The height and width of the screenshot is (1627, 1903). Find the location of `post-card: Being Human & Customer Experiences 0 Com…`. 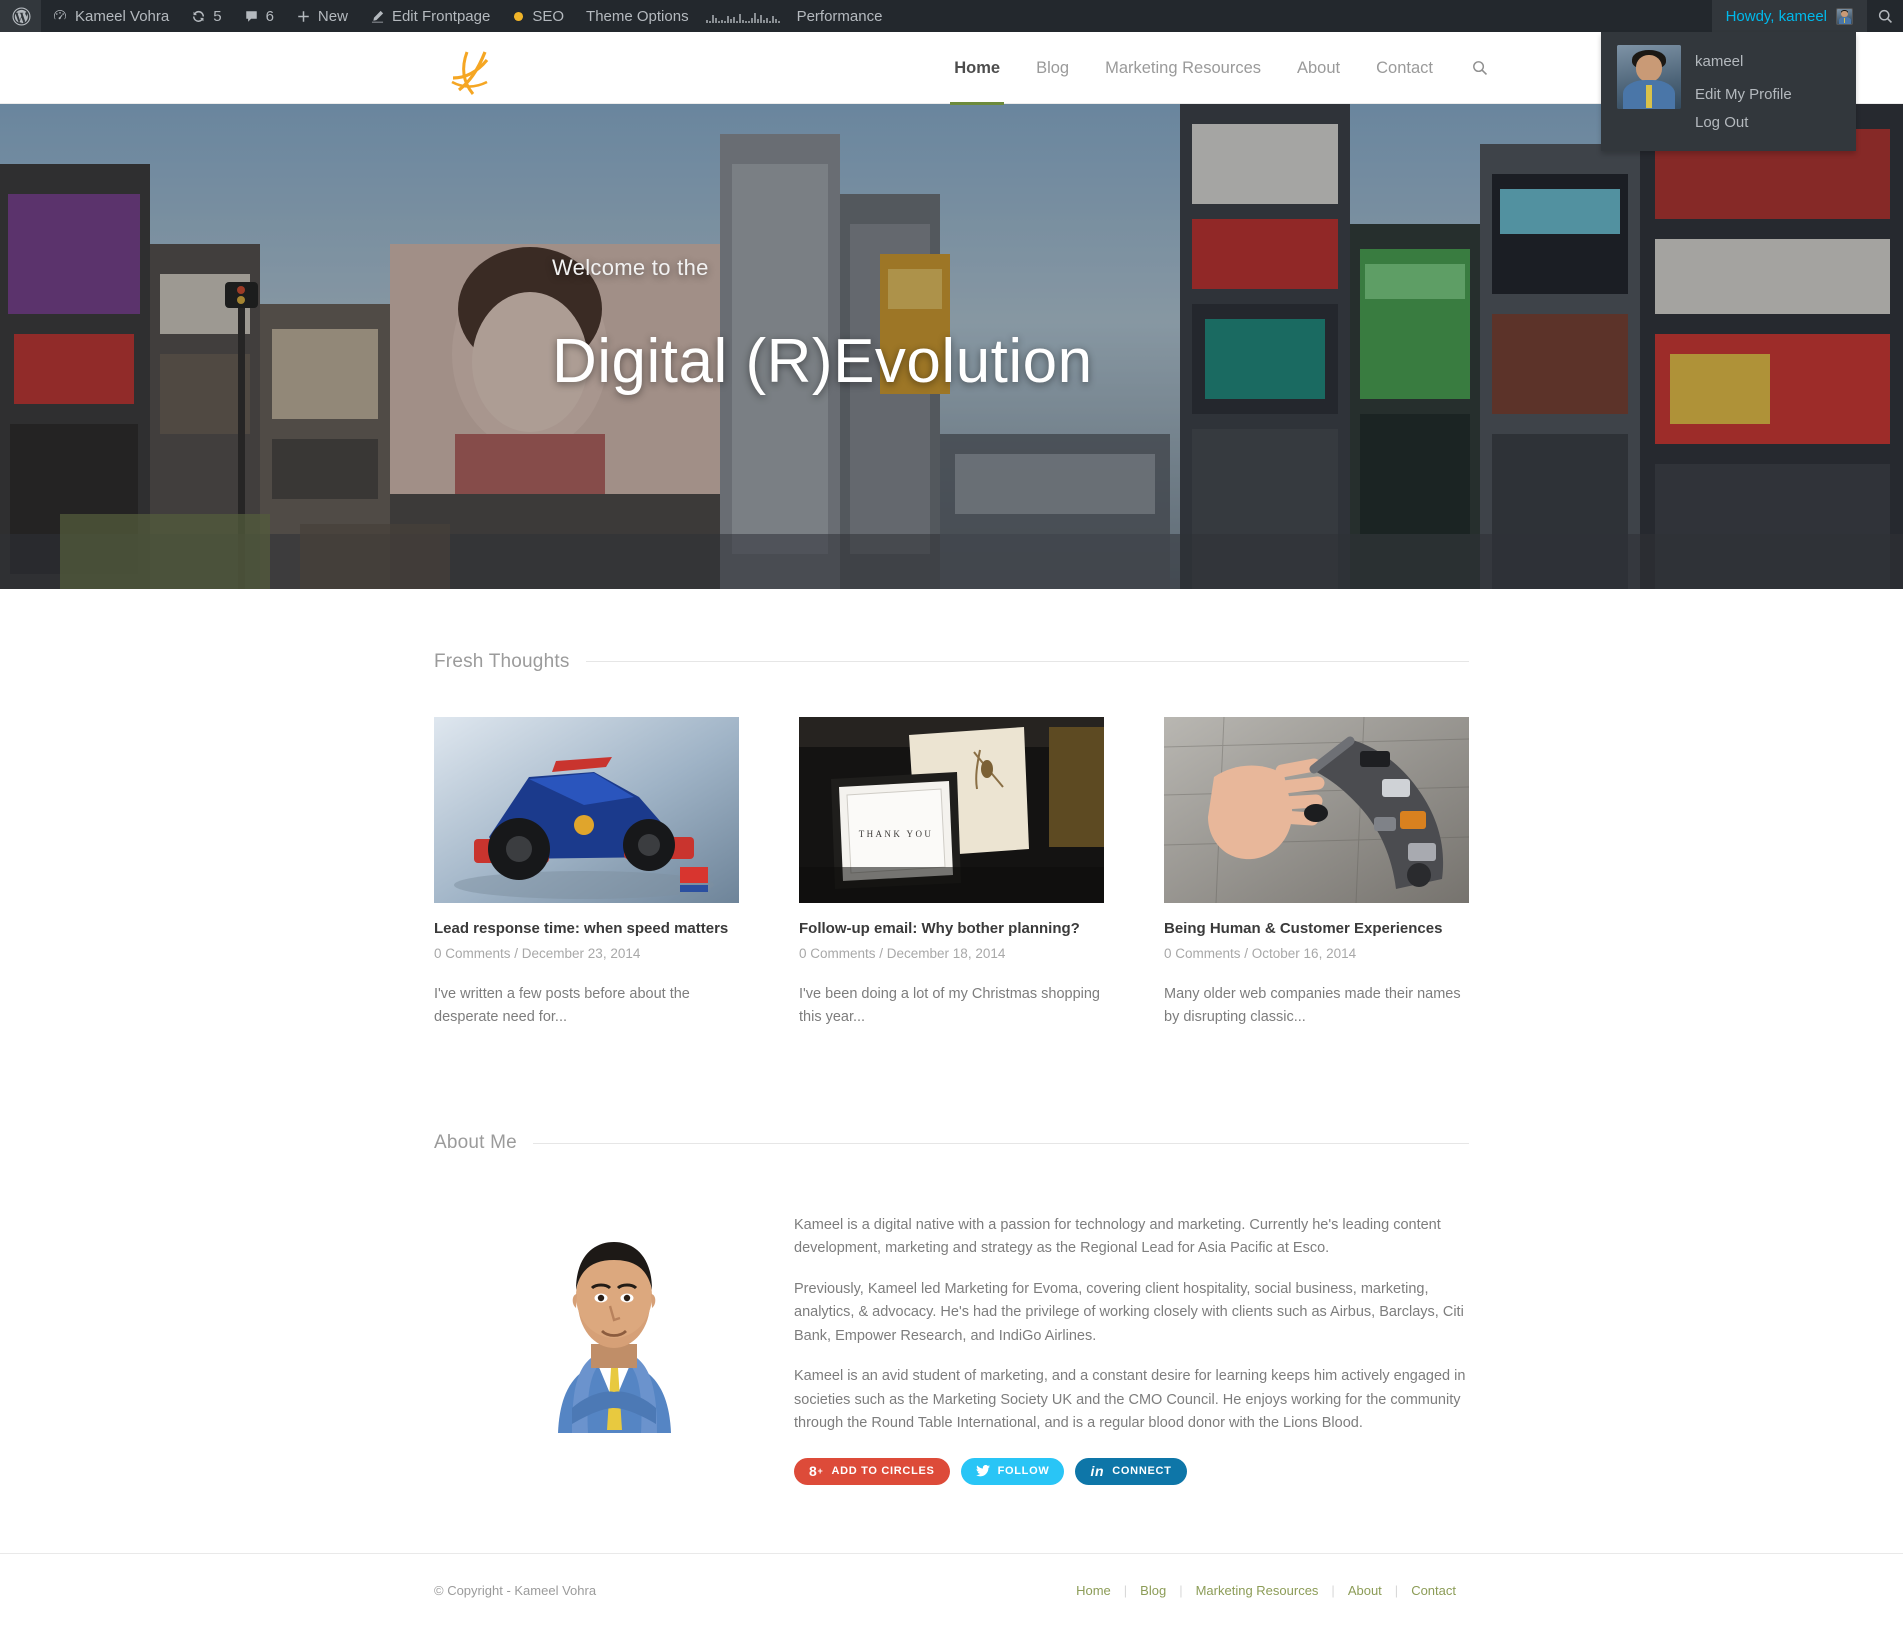

post-card: Being Human & Customer Experiences 0 Com… is located at coordinates (1316, 880).